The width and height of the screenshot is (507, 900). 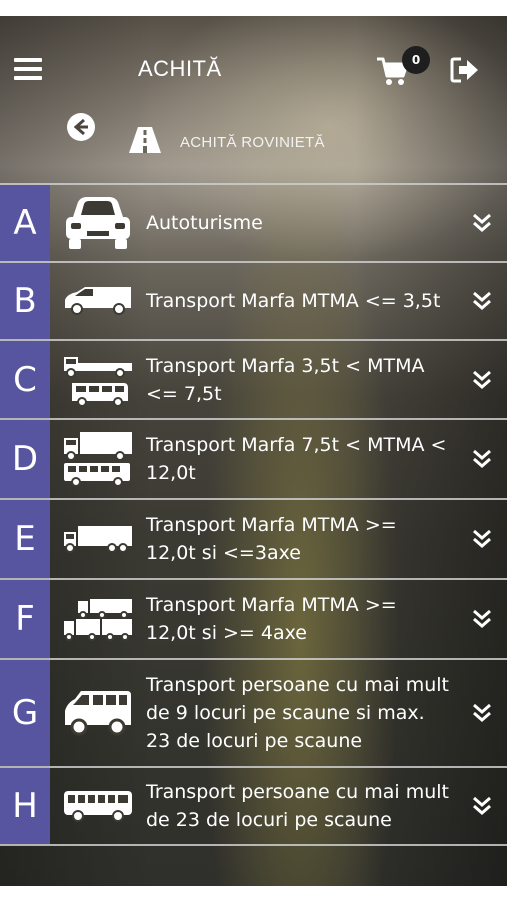 I want to click on category-label: Transport Marfa 7,5t < MTMA < 12,0t, so click(x=296, y=459).